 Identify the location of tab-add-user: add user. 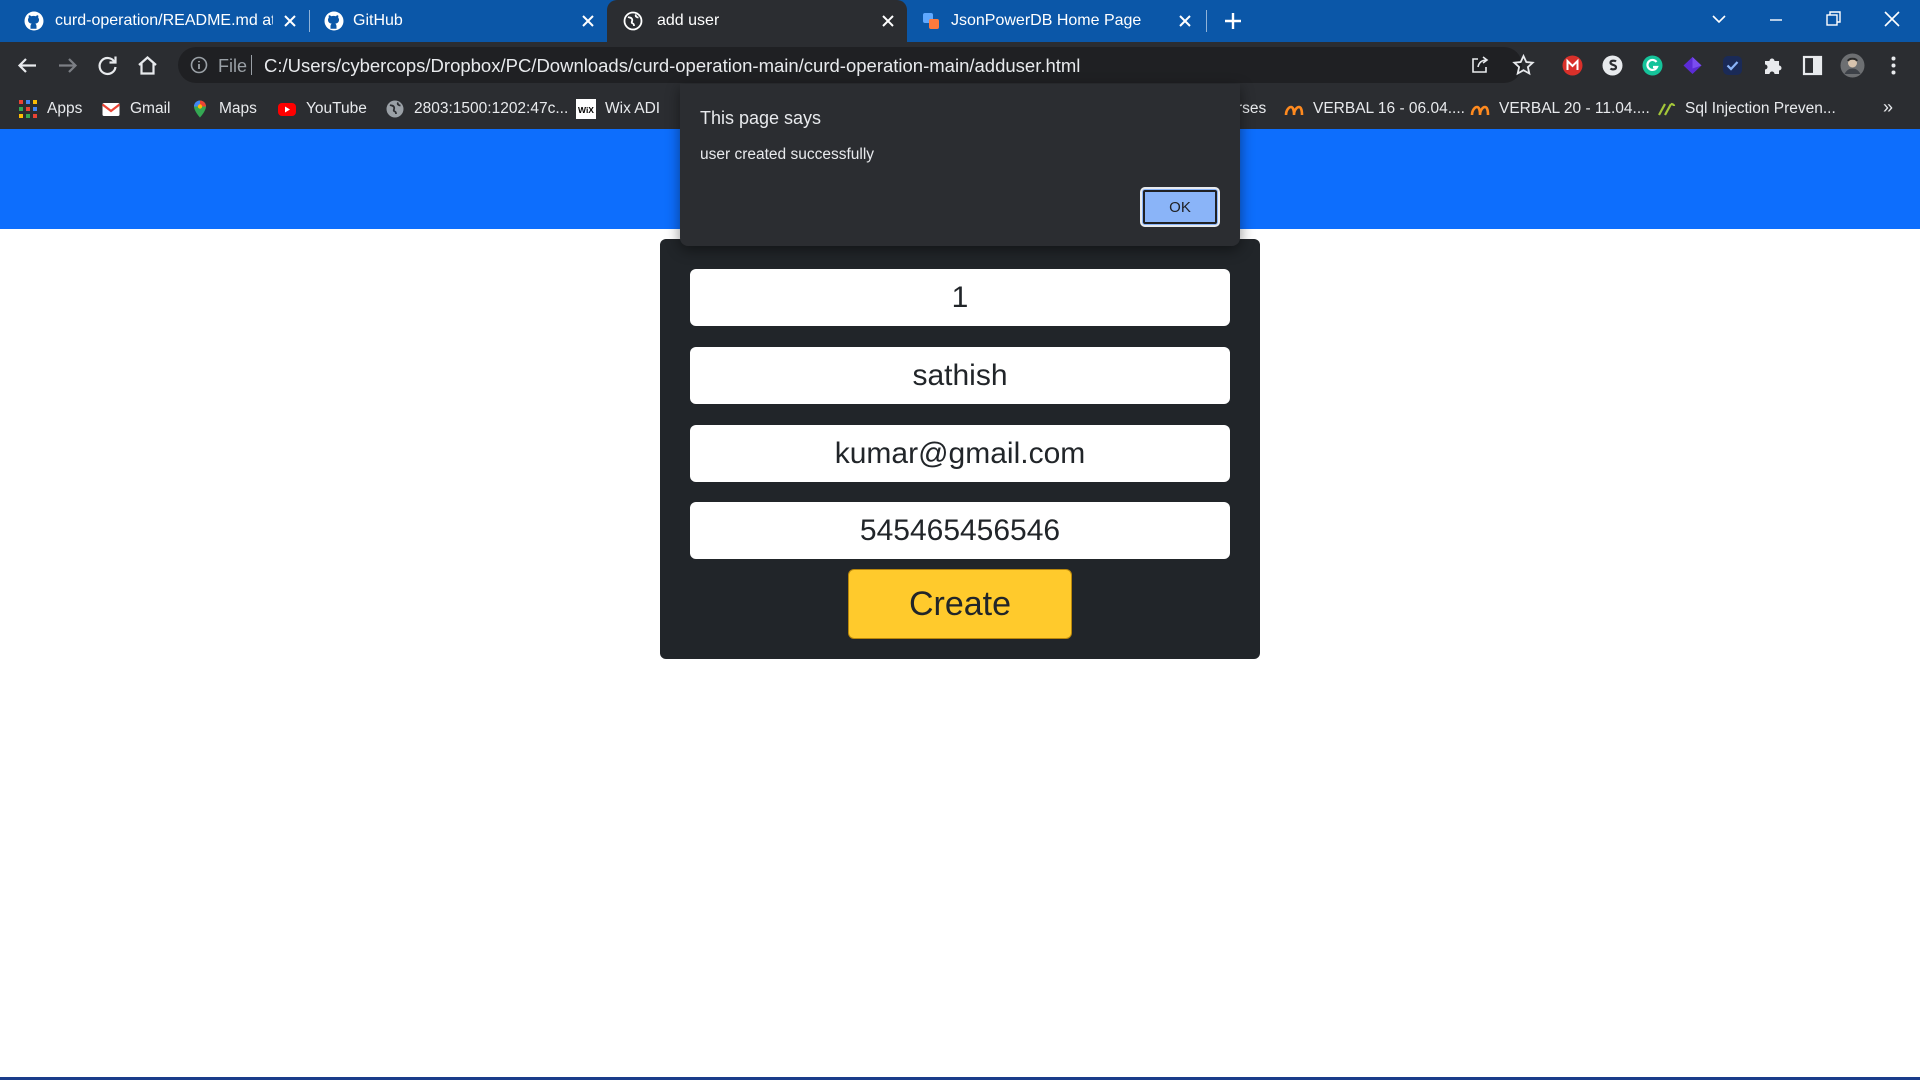
(757, 21).